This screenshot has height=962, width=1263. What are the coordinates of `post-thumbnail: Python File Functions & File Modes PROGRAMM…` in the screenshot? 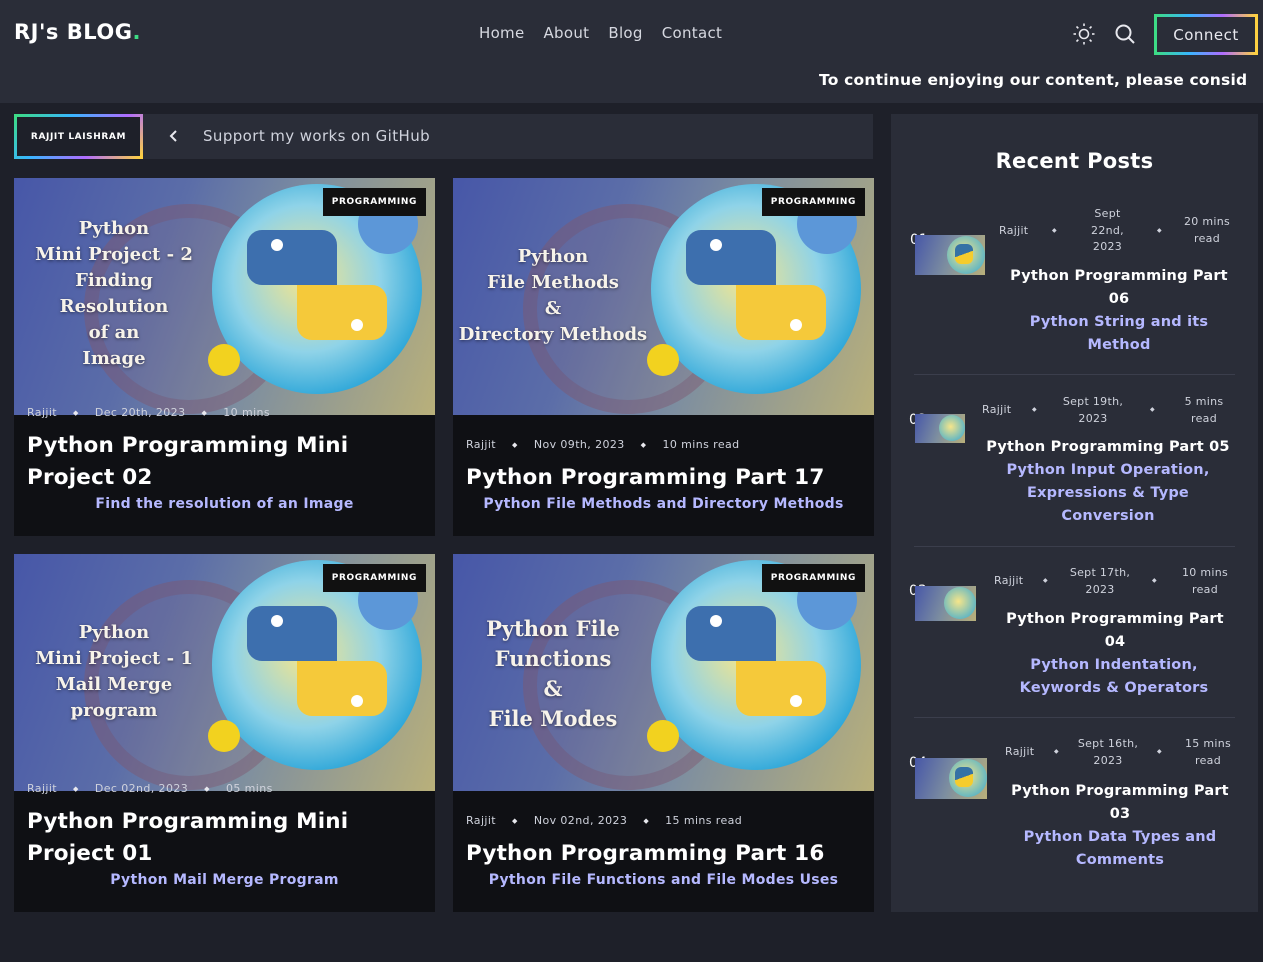 It's located at (663, 672).